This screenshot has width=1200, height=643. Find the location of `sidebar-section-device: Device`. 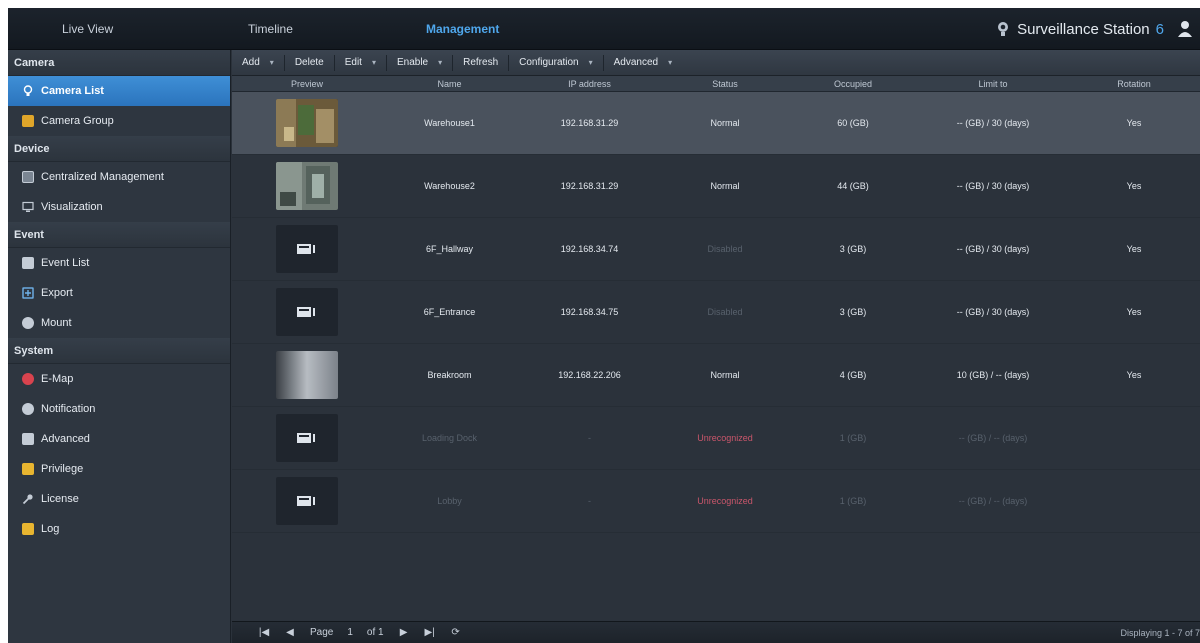

sidebar-section-device: Device is located at coordinates (119, 149).